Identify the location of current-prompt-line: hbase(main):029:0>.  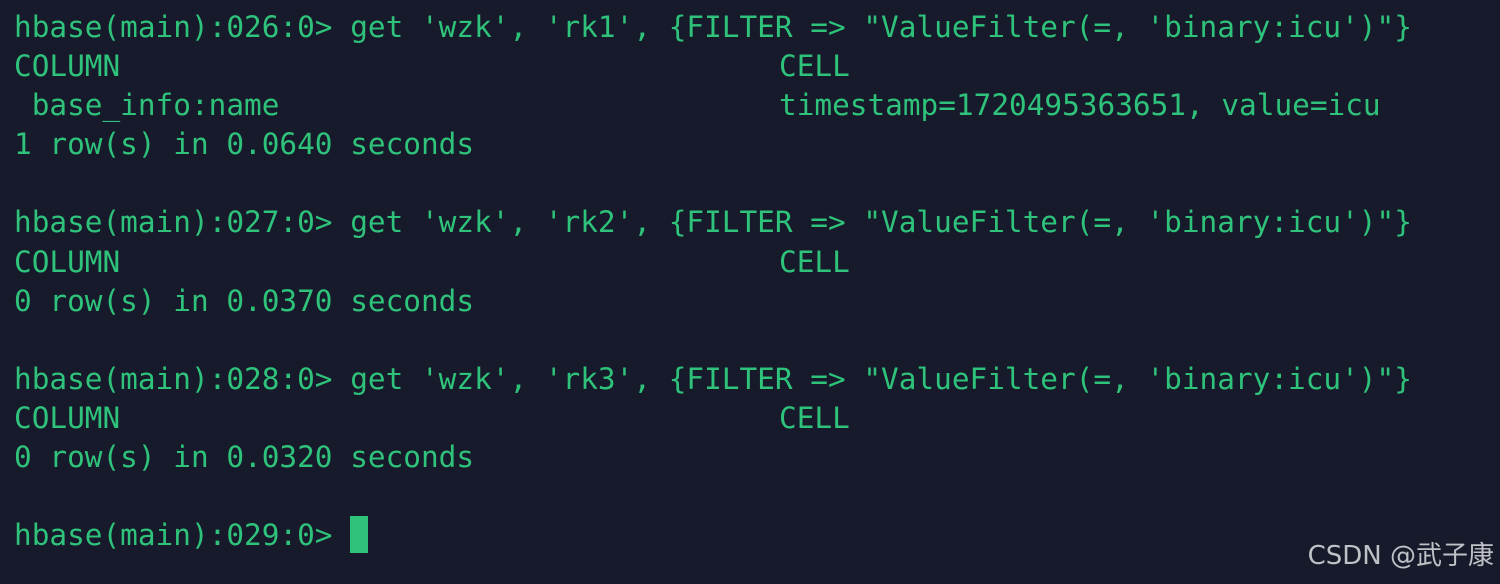
(757, 535).